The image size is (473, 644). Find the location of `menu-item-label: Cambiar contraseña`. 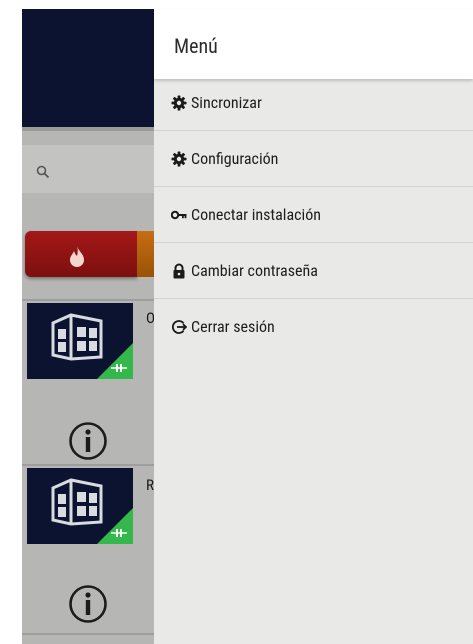

menu-item-label: Cambiar contraseña is located at coordinates (254, 270).